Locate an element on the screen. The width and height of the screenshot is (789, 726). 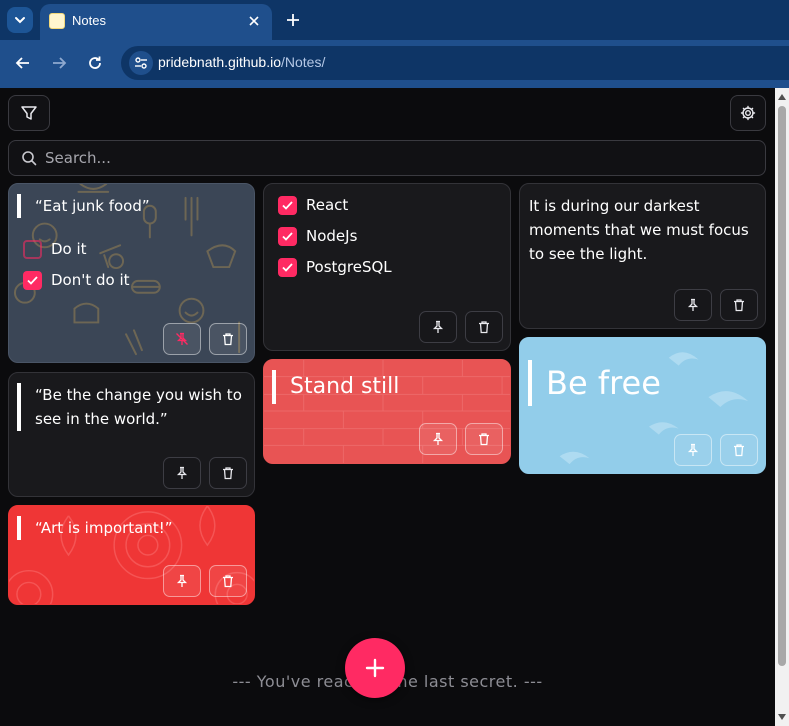
page-scrollbar is located at coordinates (782, 407).